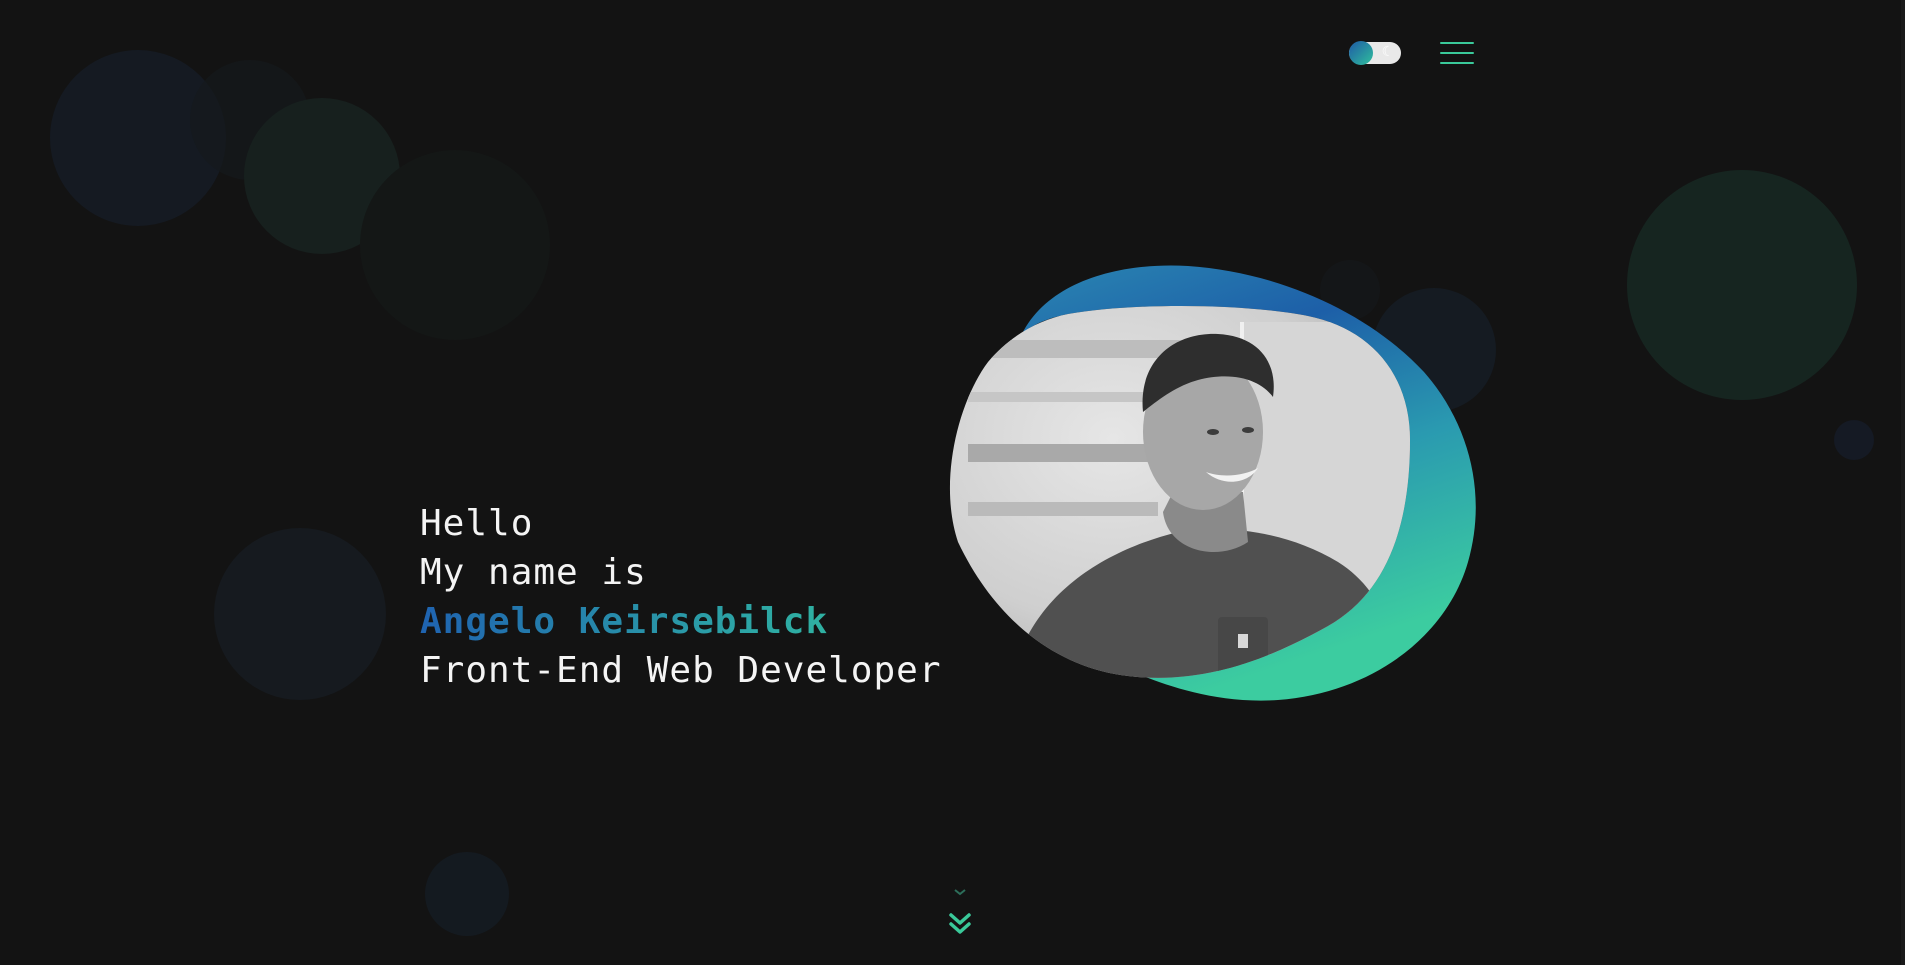 This screenshot has width=1905, height=965. I want to click on hero-greeting: Hello, so click(477, 523).